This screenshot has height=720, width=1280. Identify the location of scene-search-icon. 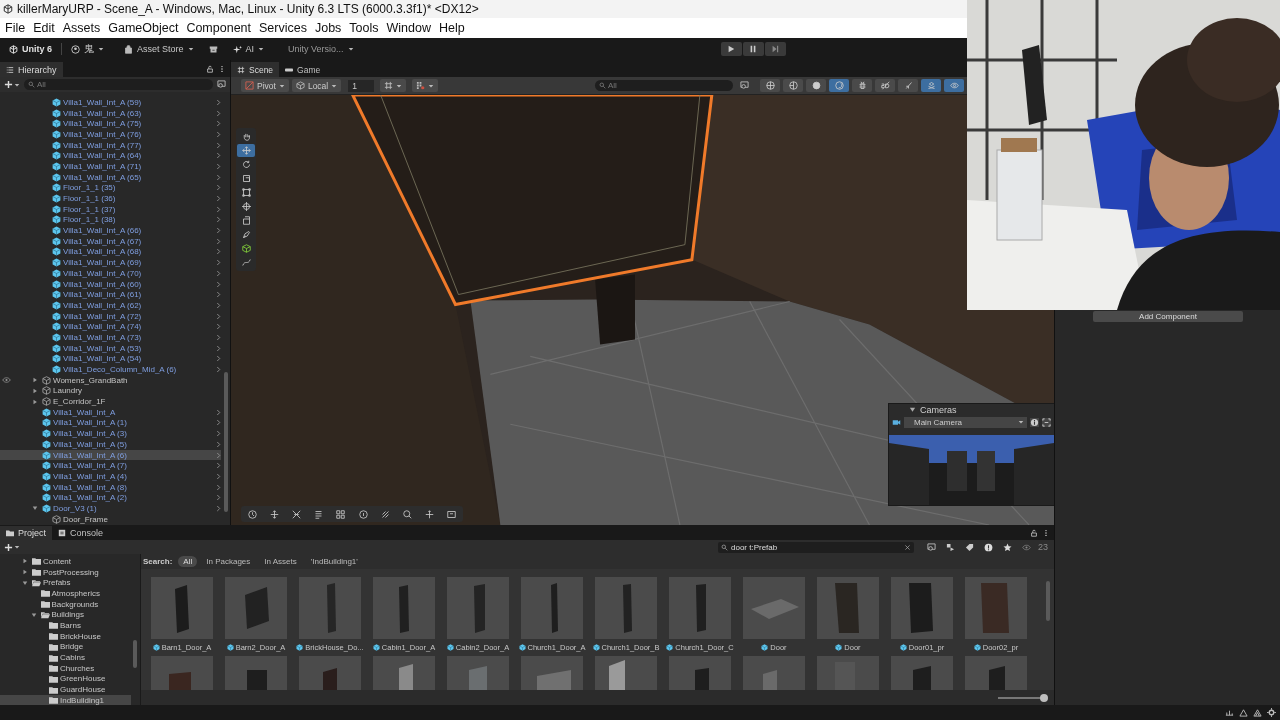
(221, 84).